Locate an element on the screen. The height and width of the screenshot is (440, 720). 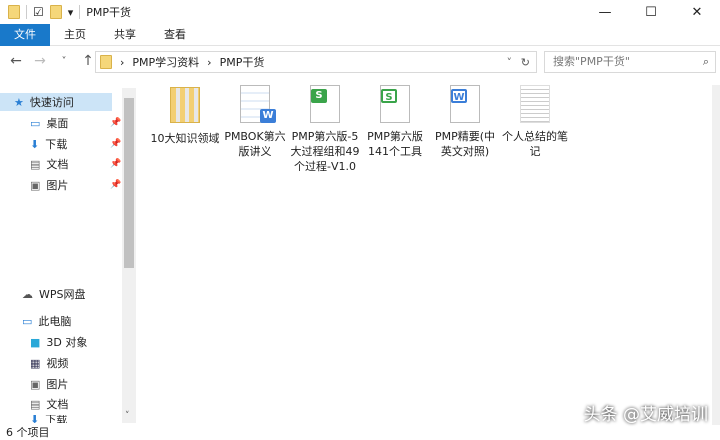
status-bar-count: 6 个项目 is located at coordinates (28, 432).